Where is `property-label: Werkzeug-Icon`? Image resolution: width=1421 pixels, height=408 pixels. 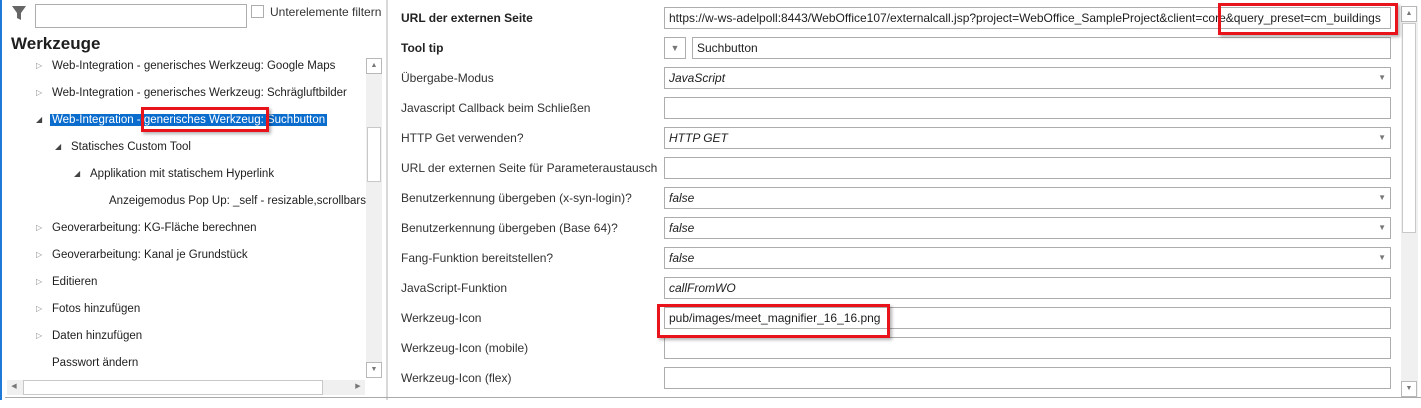
property-label: Werkzeug-Icon is located at coordinates (441, 318).